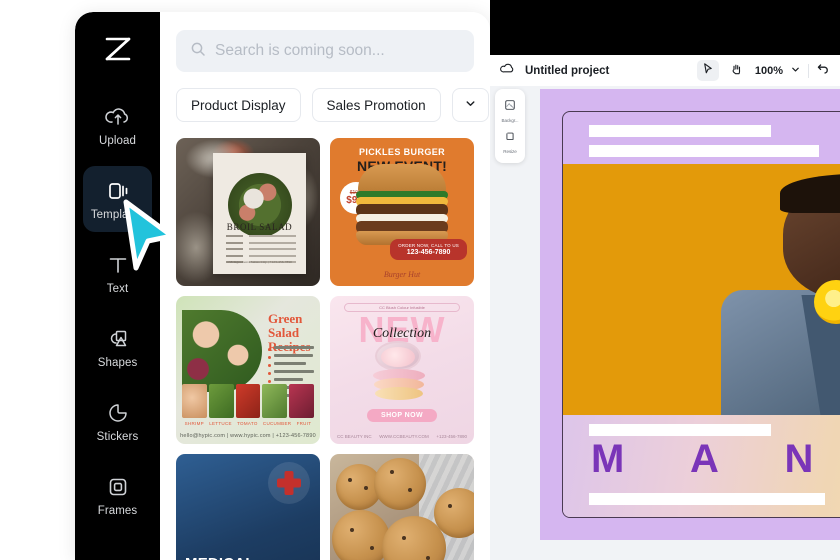  I want to click on ingredient-captions: SHRIMP LETTUCE TOMATO CUCUMBER FRUIT, so click(248, 423).